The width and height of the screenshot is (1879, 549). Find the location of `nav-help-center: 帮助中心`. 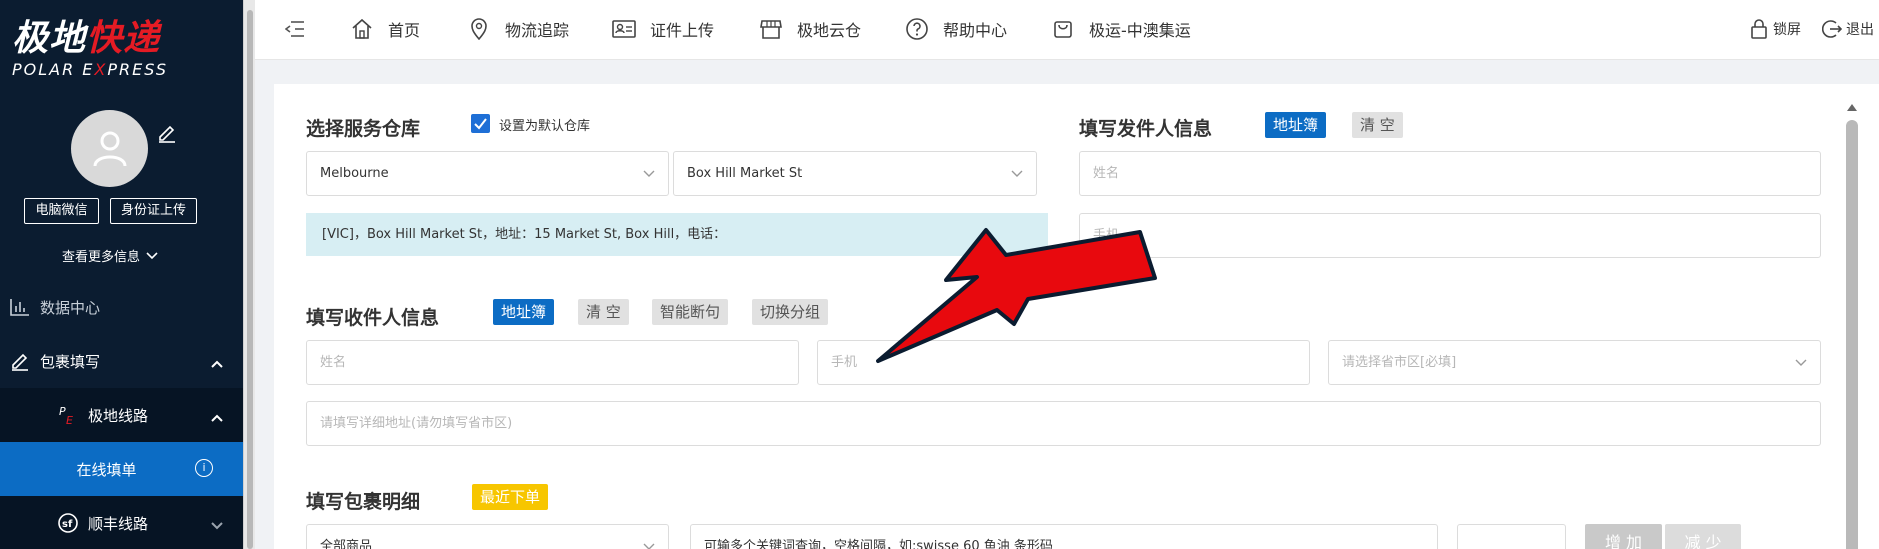

nav-help-center: 帮助中心 is located at coordinates (956, 29).